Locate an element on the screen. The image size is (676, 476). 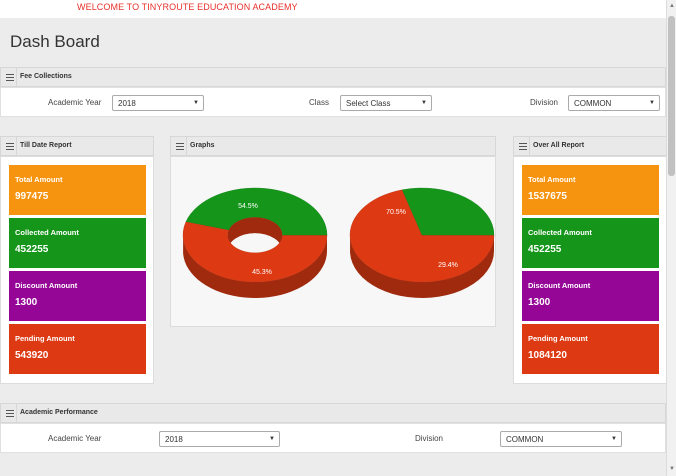
overall-collected-amount-tile: Collected Amount 452255 is located at coordinates (590, 243).